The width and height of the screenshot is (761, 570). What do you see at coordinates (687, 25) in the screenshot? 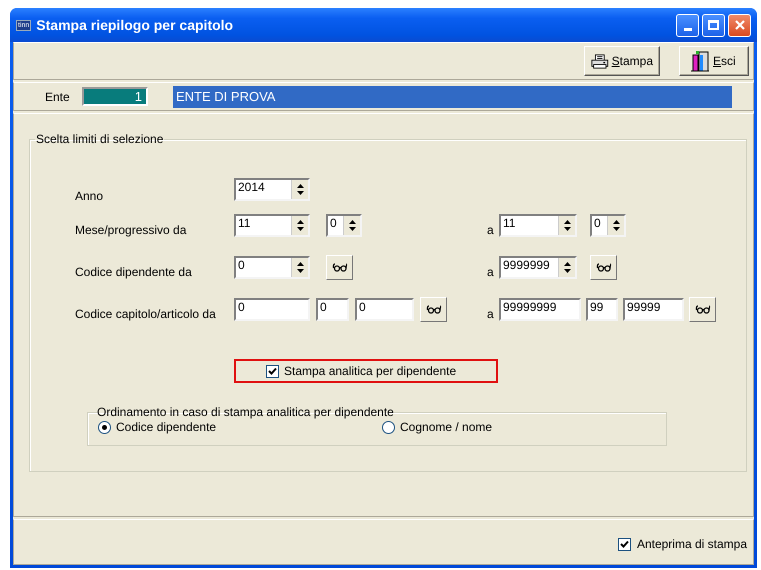
I see `minimize-button` at bounding box center [687, 25].